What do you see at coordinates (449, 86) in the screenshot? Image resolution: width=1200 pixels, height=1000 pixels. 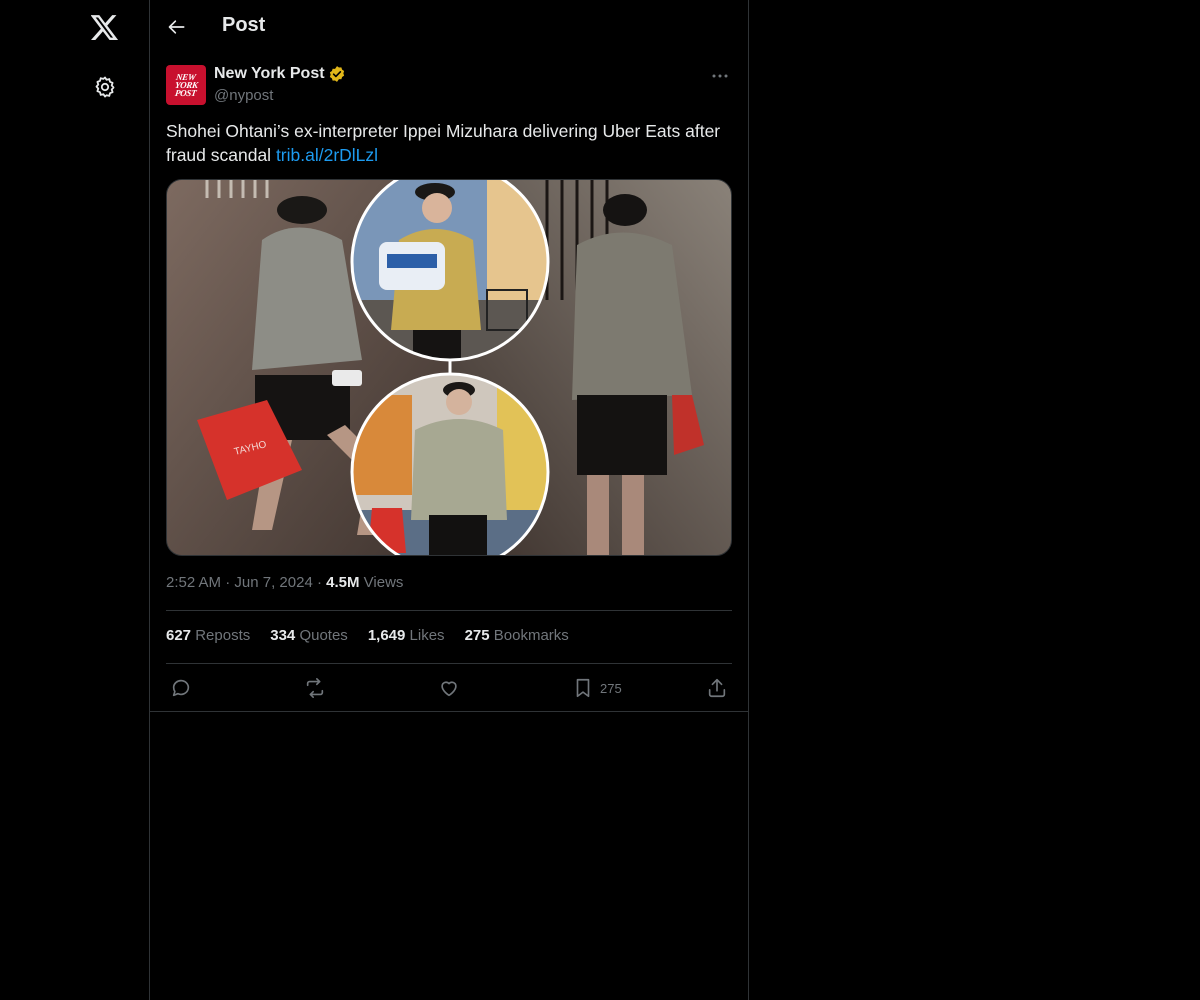 I see `author-row: NEW YORK POST New York Post @nypost` at bounding box center [449, 86].